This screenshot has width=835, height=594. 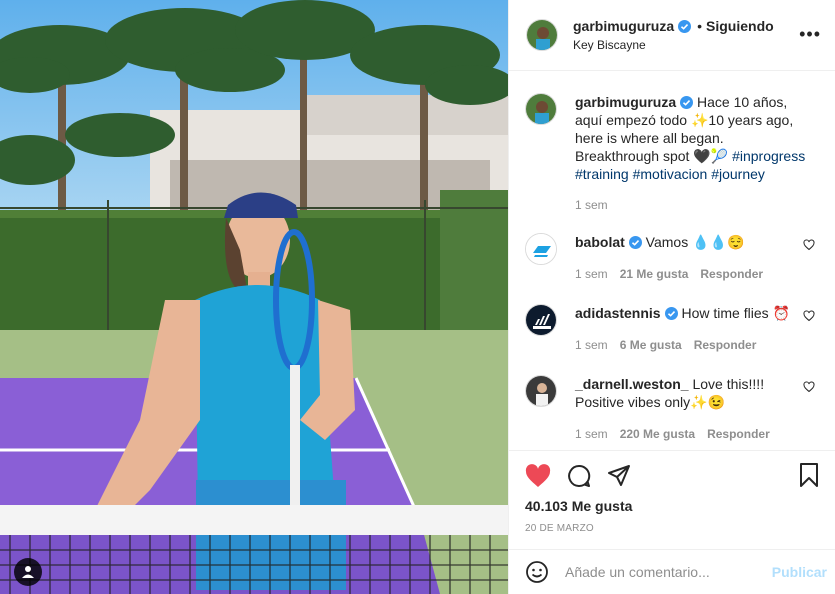 I want to click on hashtag: #training, so click(x=602, y=174).